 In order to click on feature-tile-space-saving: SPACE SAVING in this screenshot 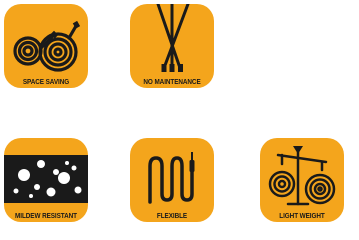, I will do `click(46, 46)`.